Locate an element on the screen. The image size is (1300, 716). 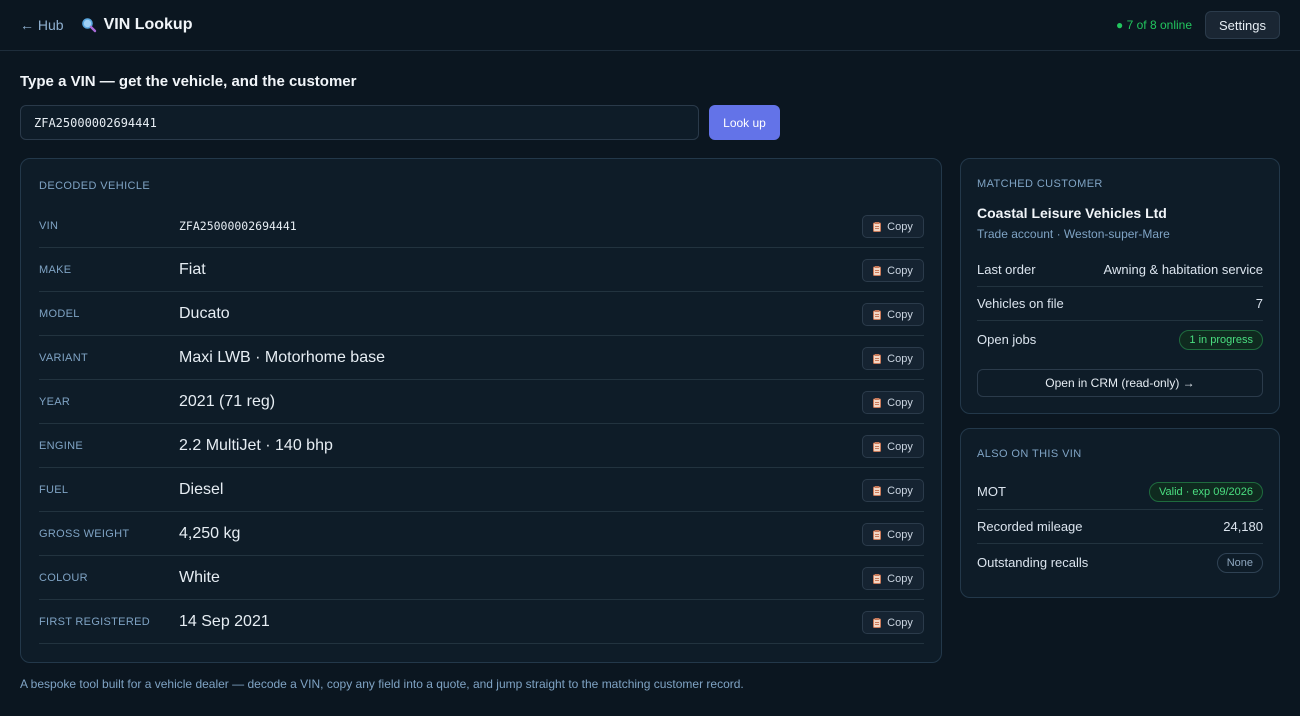
customer-row-last-order: Last order Awning & habitation service is located at coordinates (1120, 270).